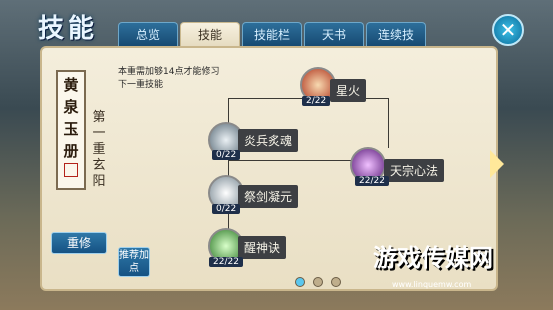 Image resolution: width=553 pixels, height=310 pixels. Describe the element at coordinates (226, 262) in the screenshot. I see `skill-level-xingshenjue: 22/22` at that location.